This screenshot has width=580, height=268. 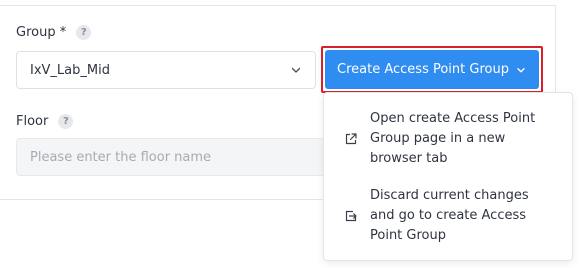 I want to click on create-button-highlight: Create Access Point Group, so click(x=432, y=69).